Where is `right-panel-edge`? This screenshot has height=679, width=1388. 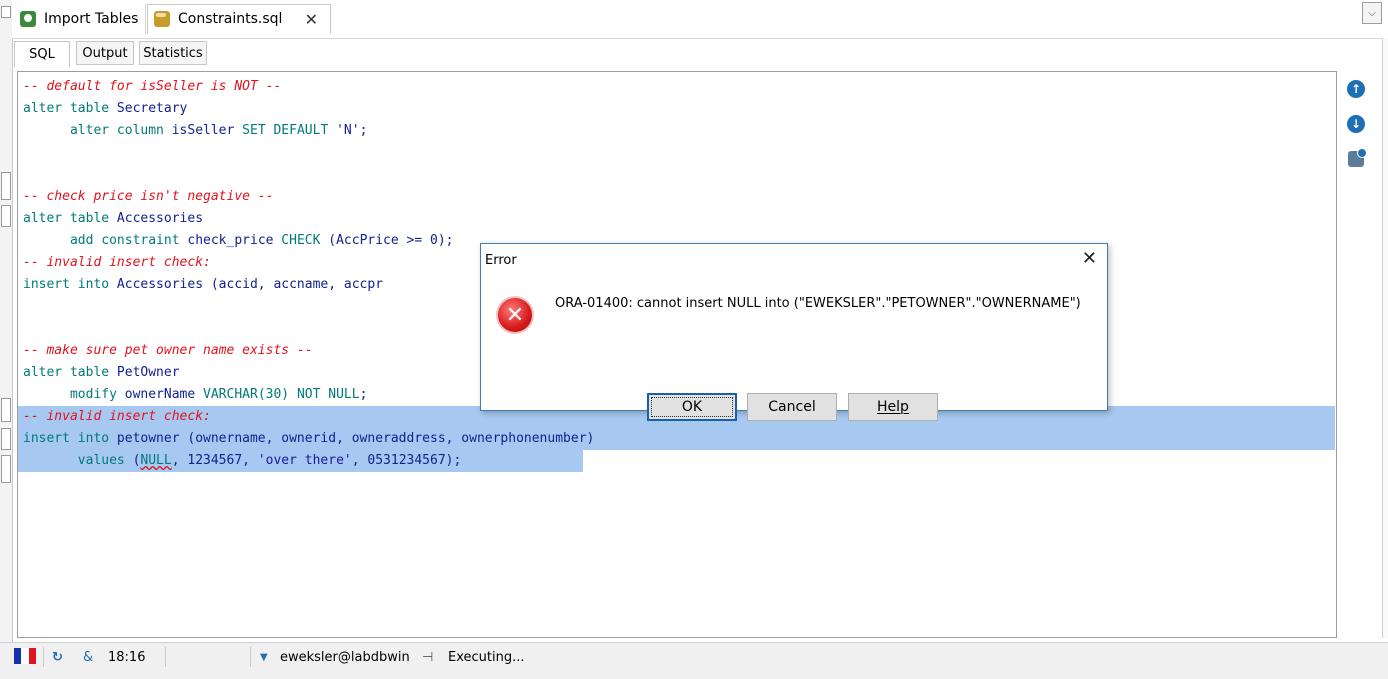 right-panel-edge is located at coordinates (1385, 338).